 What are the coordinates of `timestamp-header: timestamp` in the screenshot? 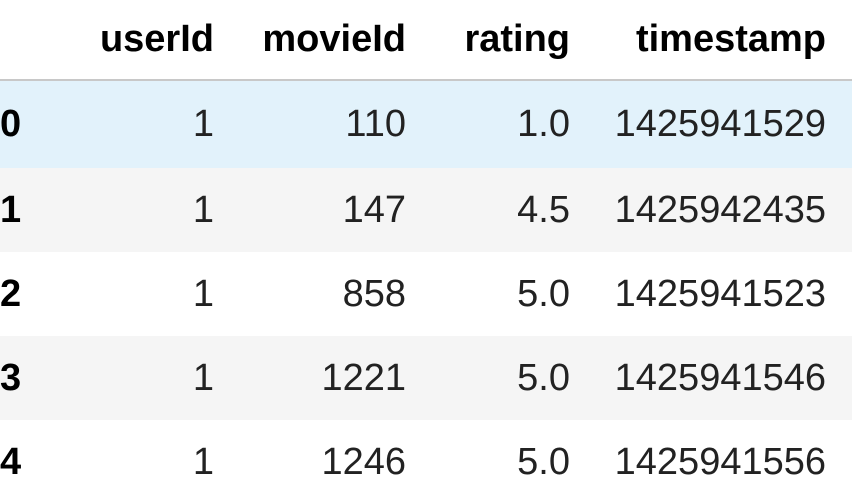 It's located at (711, 40).